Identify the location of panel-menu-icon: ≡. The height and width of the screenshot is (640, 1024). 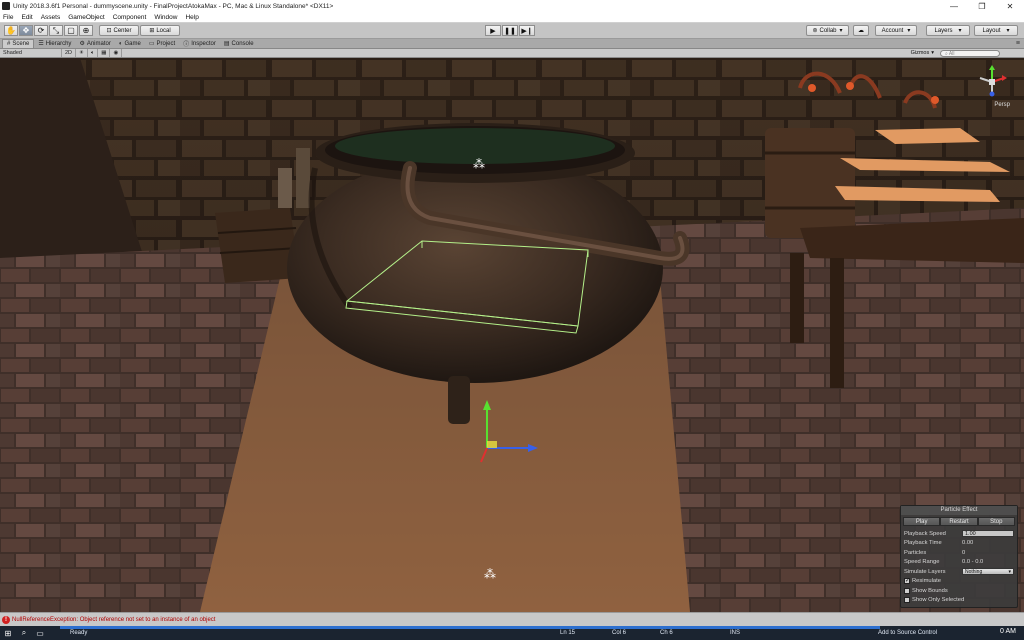
(1018, 43).